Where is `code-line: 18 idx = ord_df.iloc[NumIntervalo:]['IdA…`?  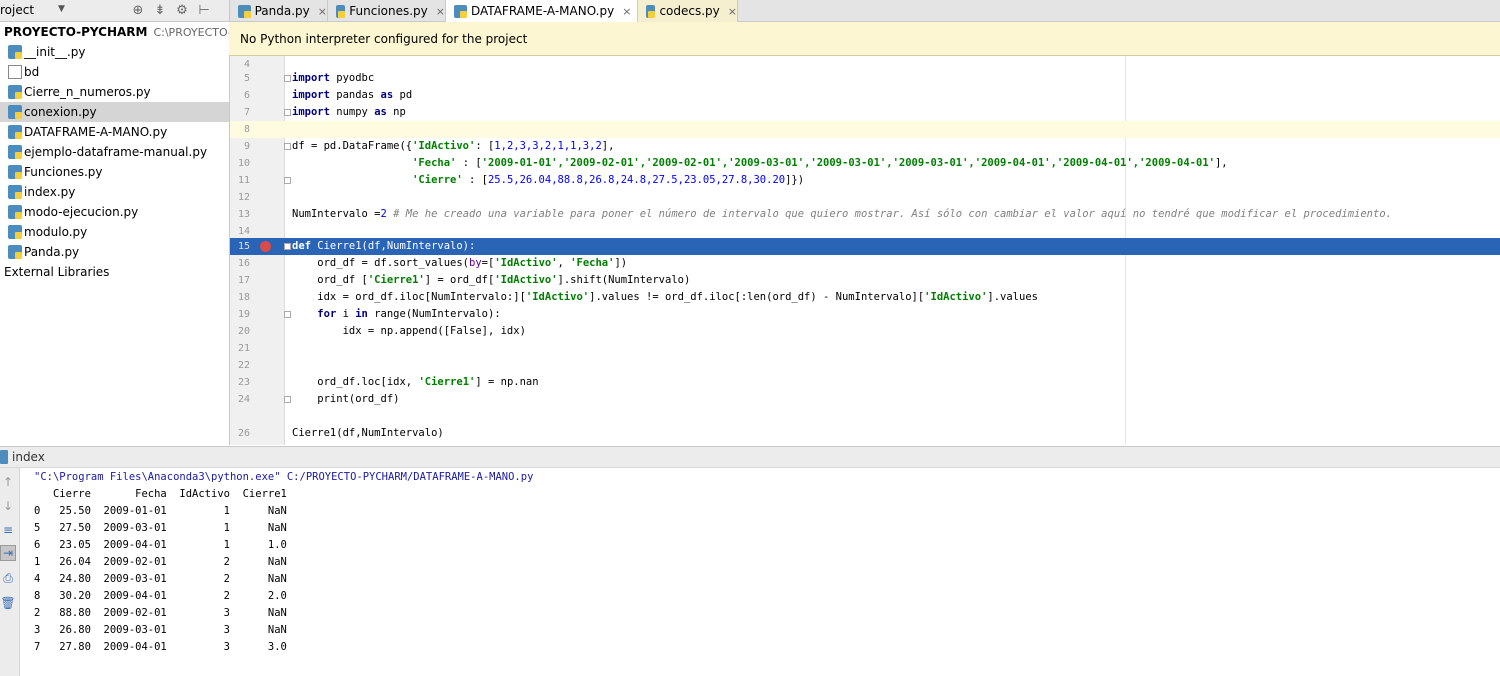 code-line: 18 idx = ord_df.iloc[NumIntervalo:]['IdA… is located at coordinates (865, 297).